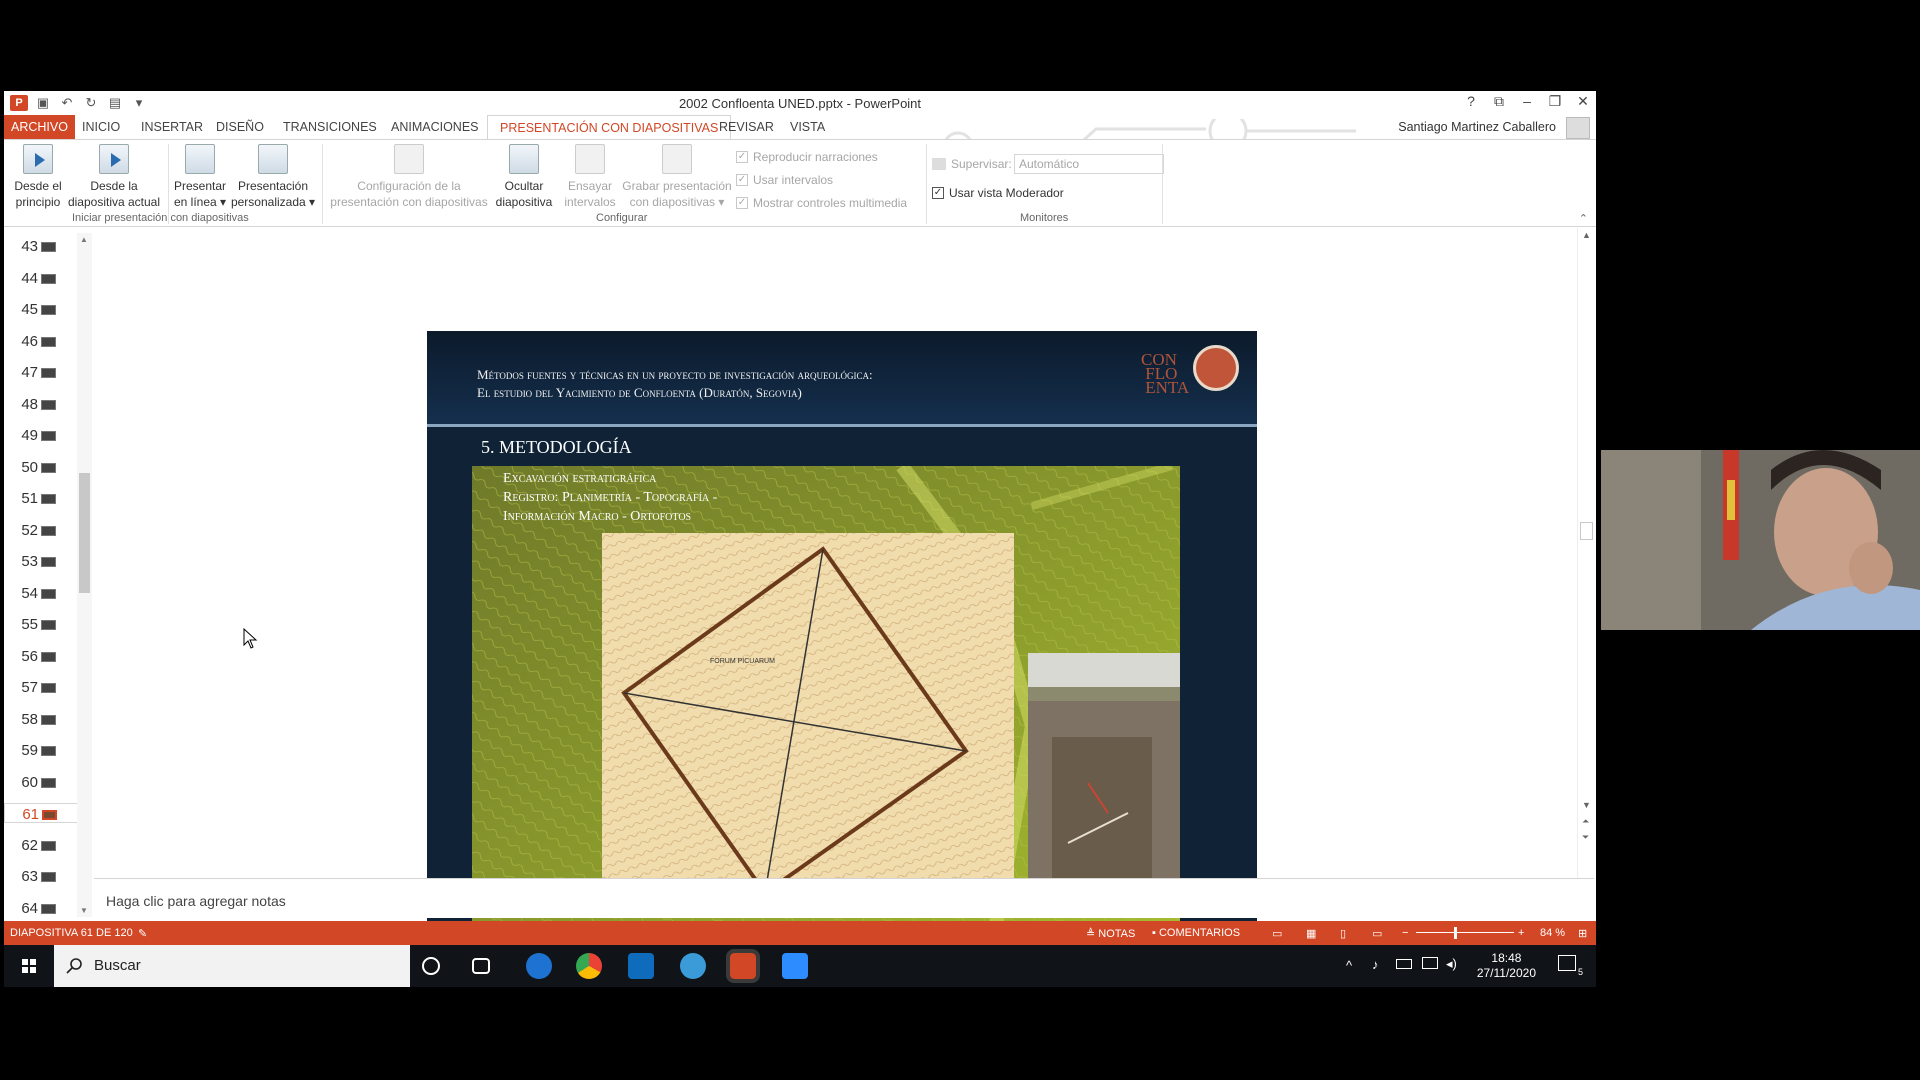  What do you see at coordinates (1567, 963) in the screenshot?
I see `notifications-icon` at bounding box center [1567, 963].